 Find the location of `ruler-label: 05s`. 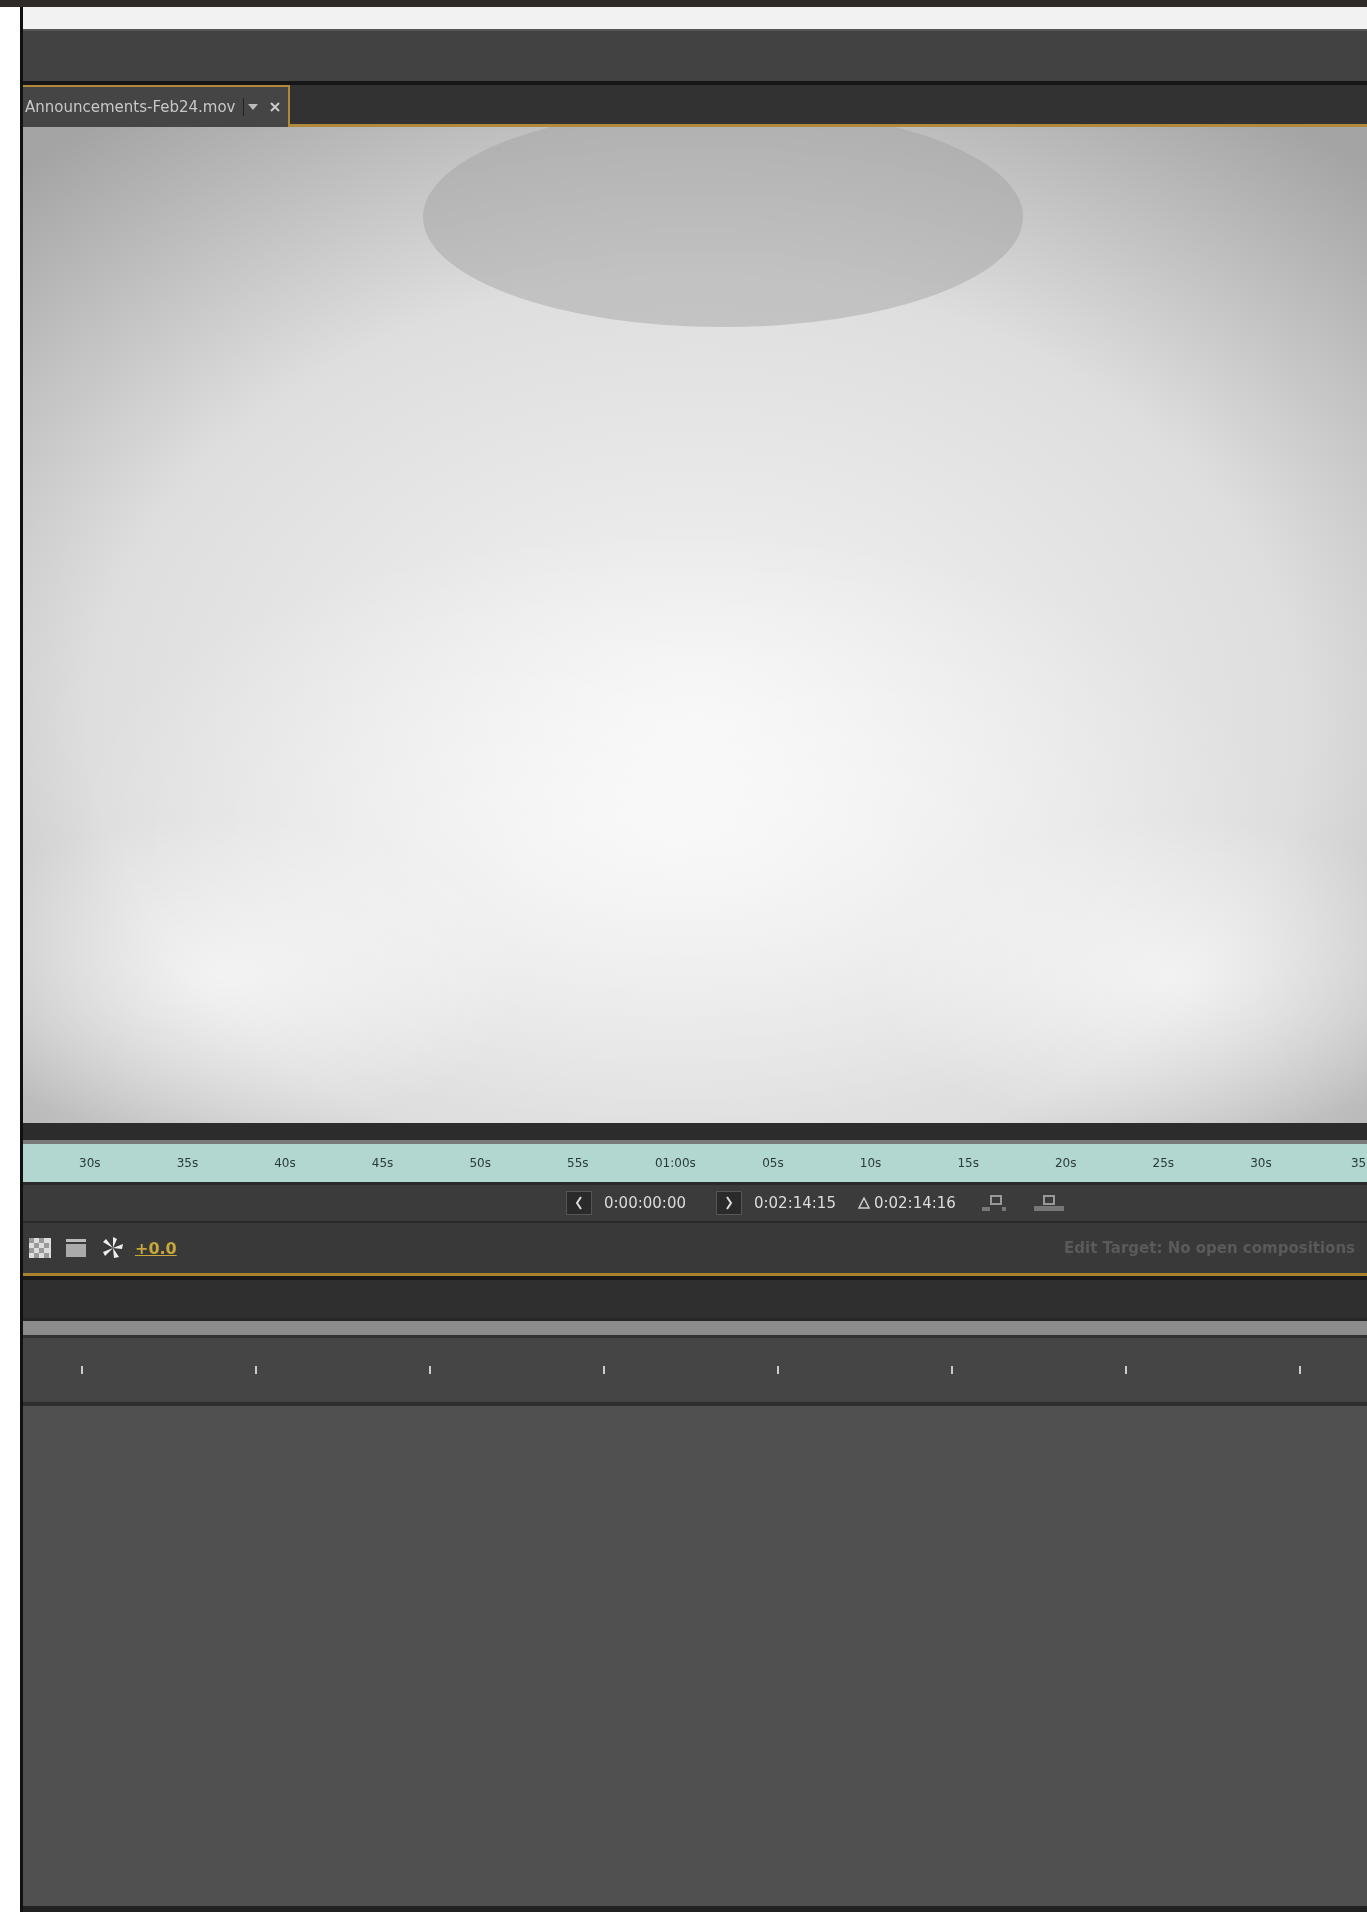

ruler-label: 05s is located at coordinates (773, 1163).